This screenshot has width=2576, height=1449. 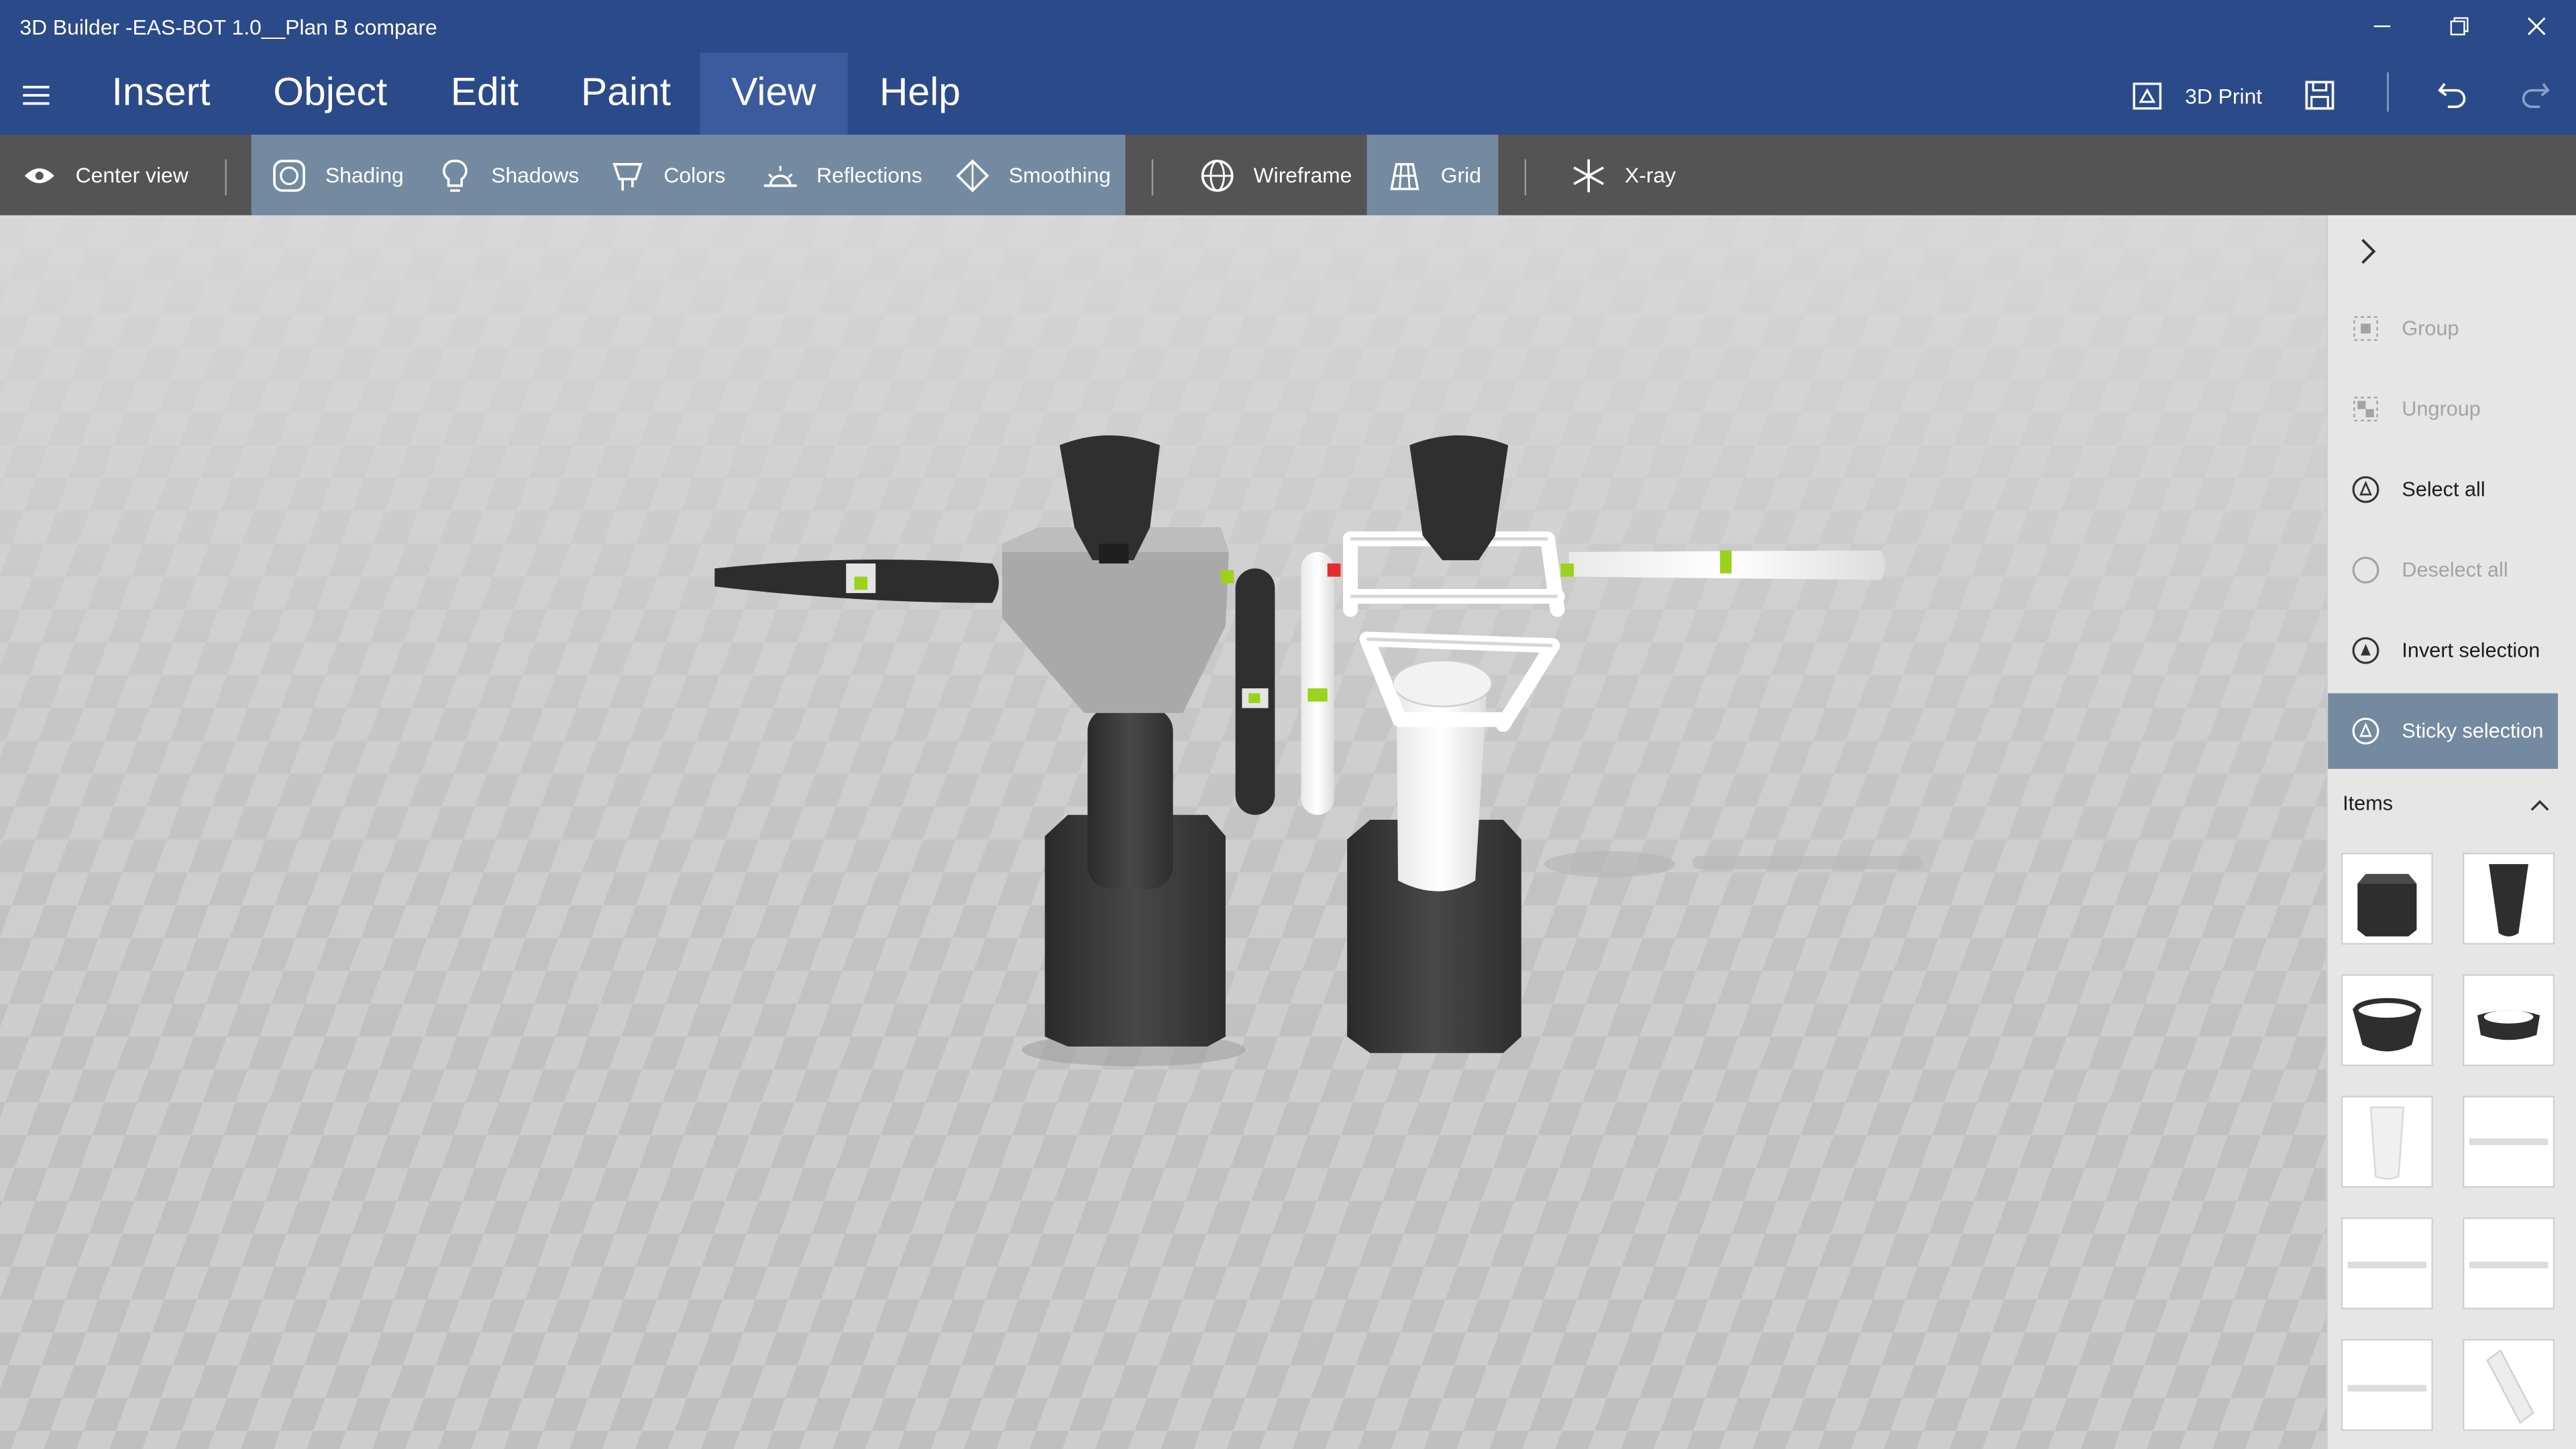 What do you see at coordinates (869, 175) in the screenshot?
I see `reflections-label: Reflections` at bounding box center [869, 175].